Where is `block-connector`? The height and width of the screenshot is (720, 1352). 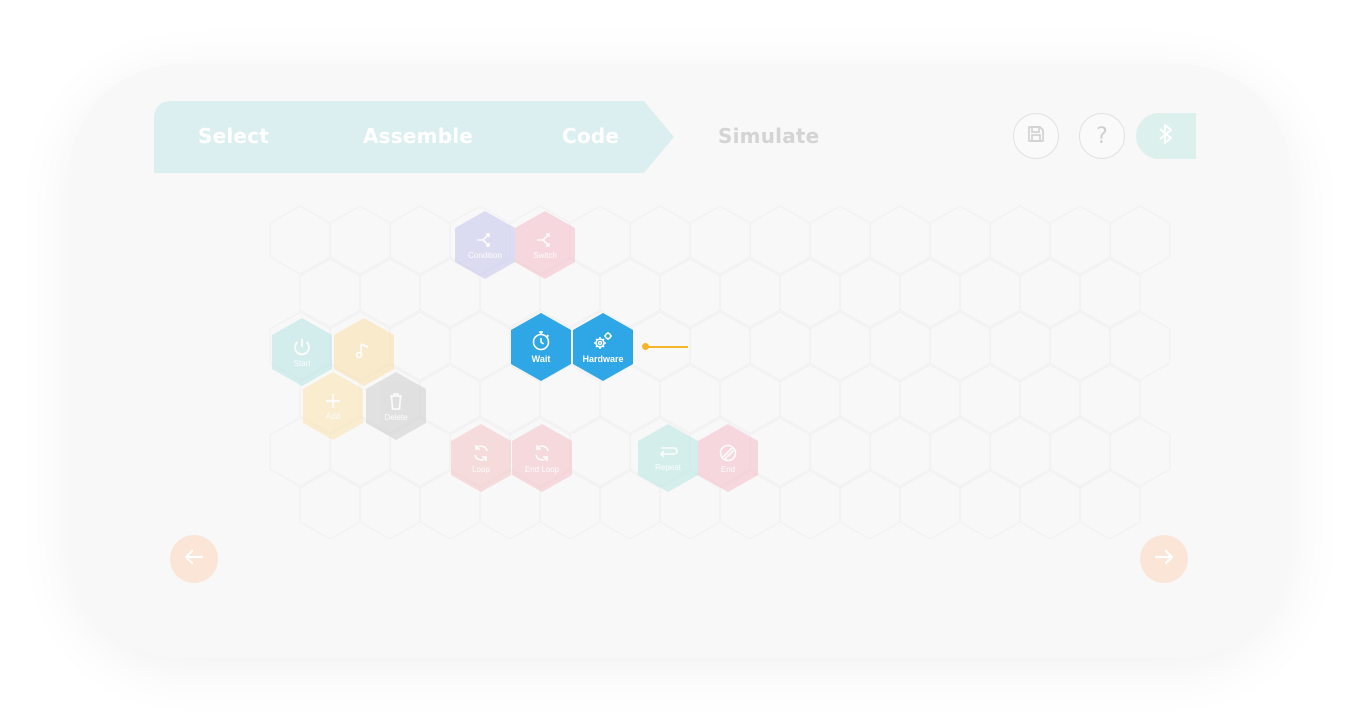
block-connector is located at coordinates (665, 346).